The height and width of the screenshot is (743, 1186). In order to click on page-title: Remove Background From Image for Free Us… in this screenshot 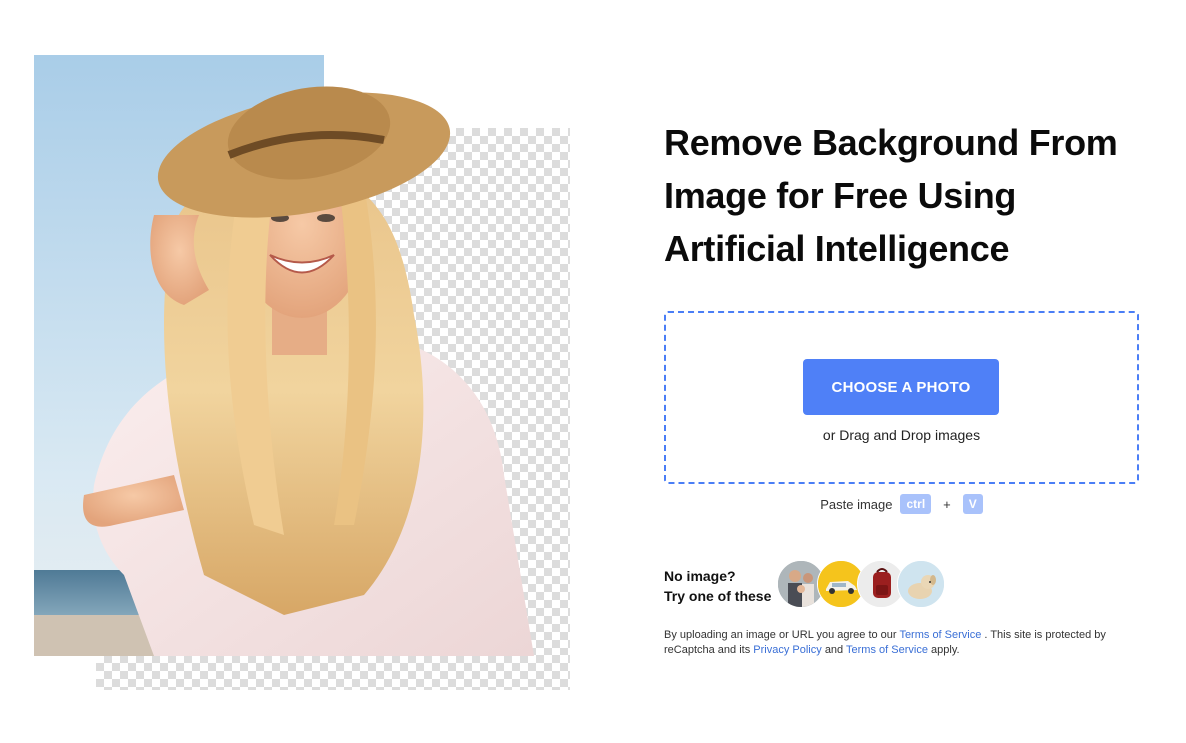, I will do `click(914, 195)`.